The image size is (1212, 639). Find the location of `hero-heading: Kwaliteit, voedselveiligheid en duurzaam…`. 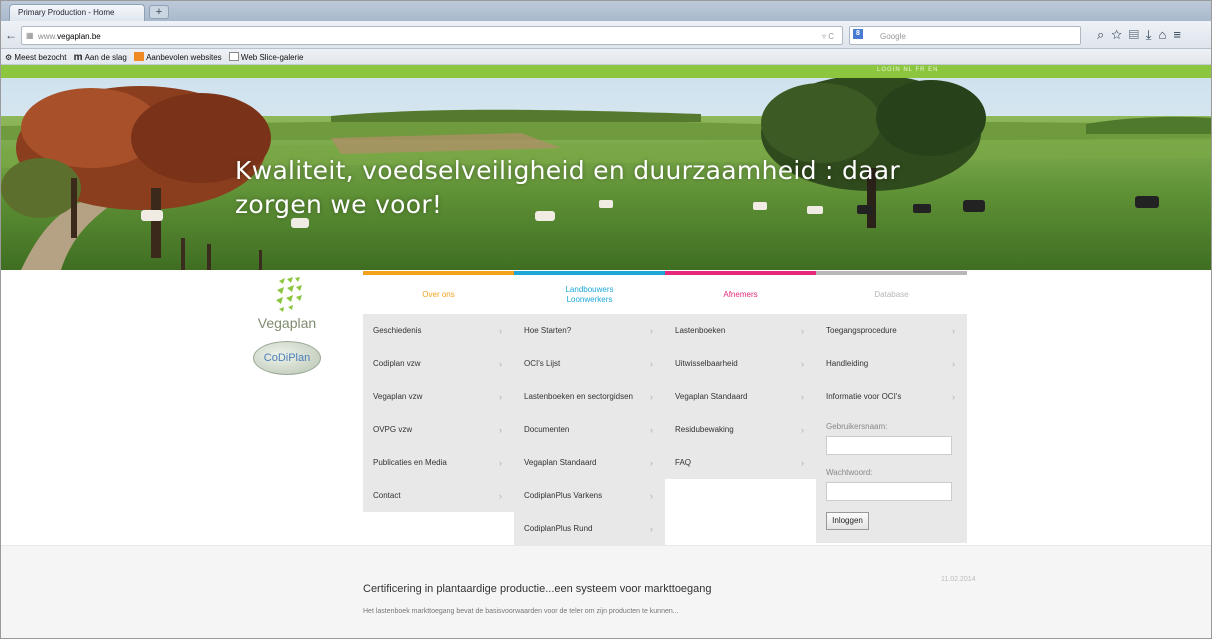

hero-heading: Kwaliteit, voedselveiligheid en duurzaam… is located at coordinates (568, 187).